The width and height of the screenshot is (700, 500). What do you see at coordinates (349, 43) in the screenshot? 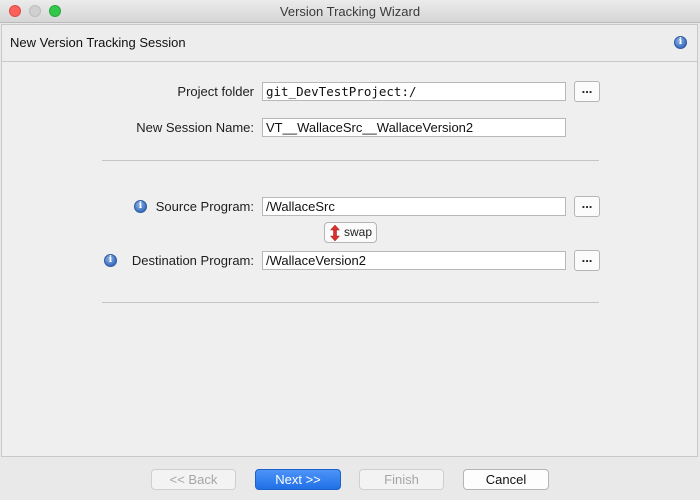
I see `wizard-header: New Version Tracking Session i` at bounding box center [349, 43].